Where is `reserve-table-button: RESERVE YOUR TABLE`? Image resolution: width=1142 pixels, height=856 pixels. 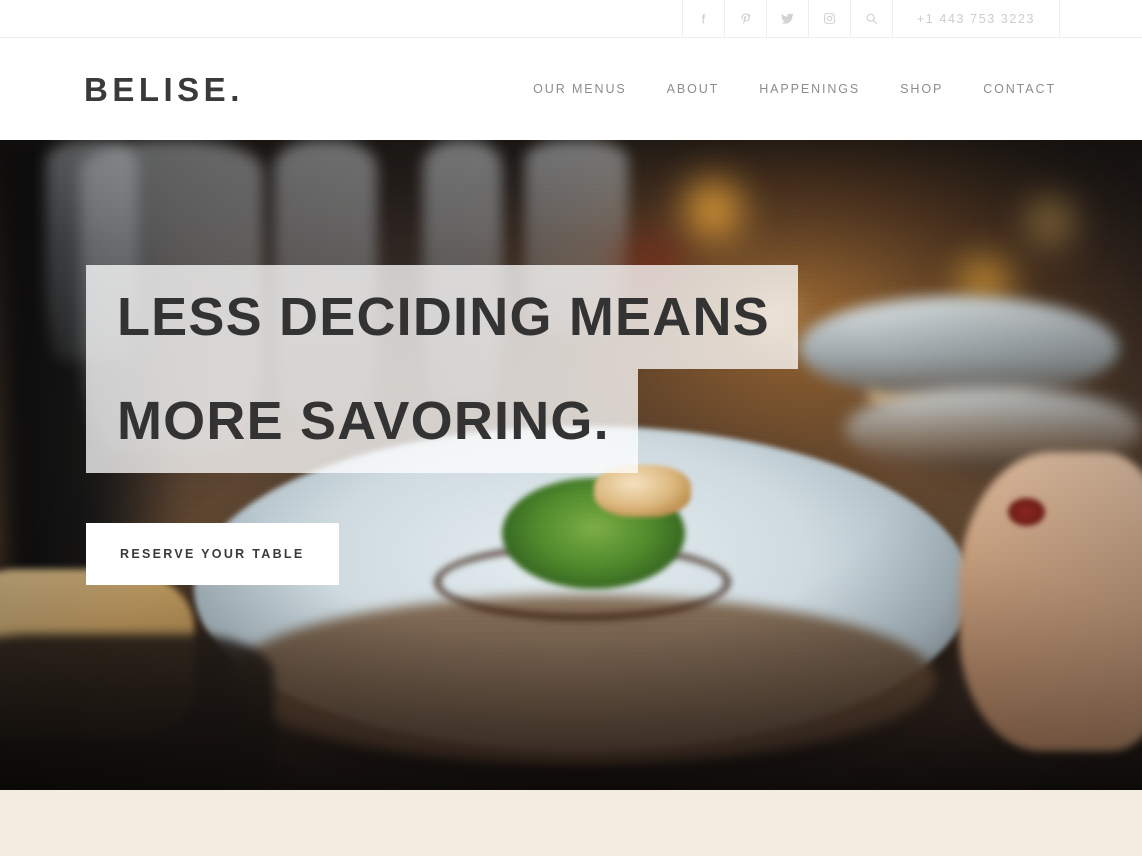 reserve-table-button: RESERVE YOUR TABLE is located at coordinates (212, 554).